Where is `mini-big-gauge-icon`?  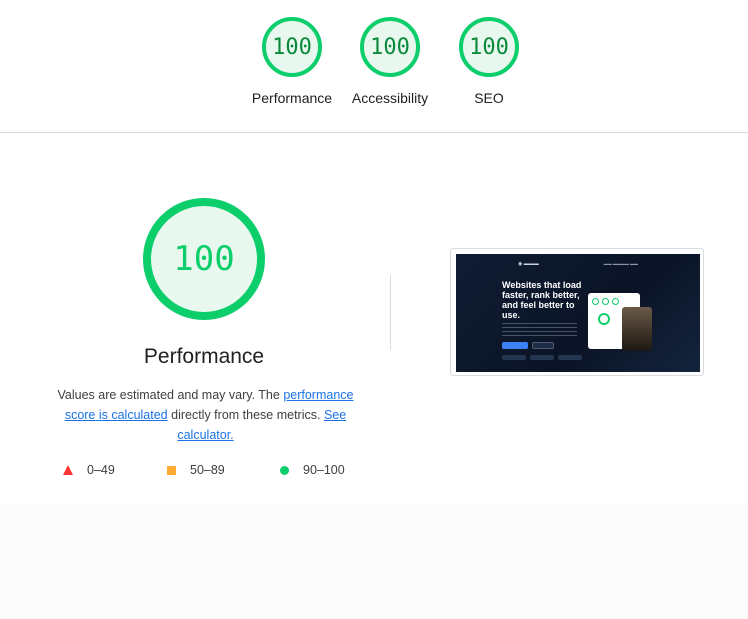 mini-big-gauge-icon is located at coordinates (604, 319).